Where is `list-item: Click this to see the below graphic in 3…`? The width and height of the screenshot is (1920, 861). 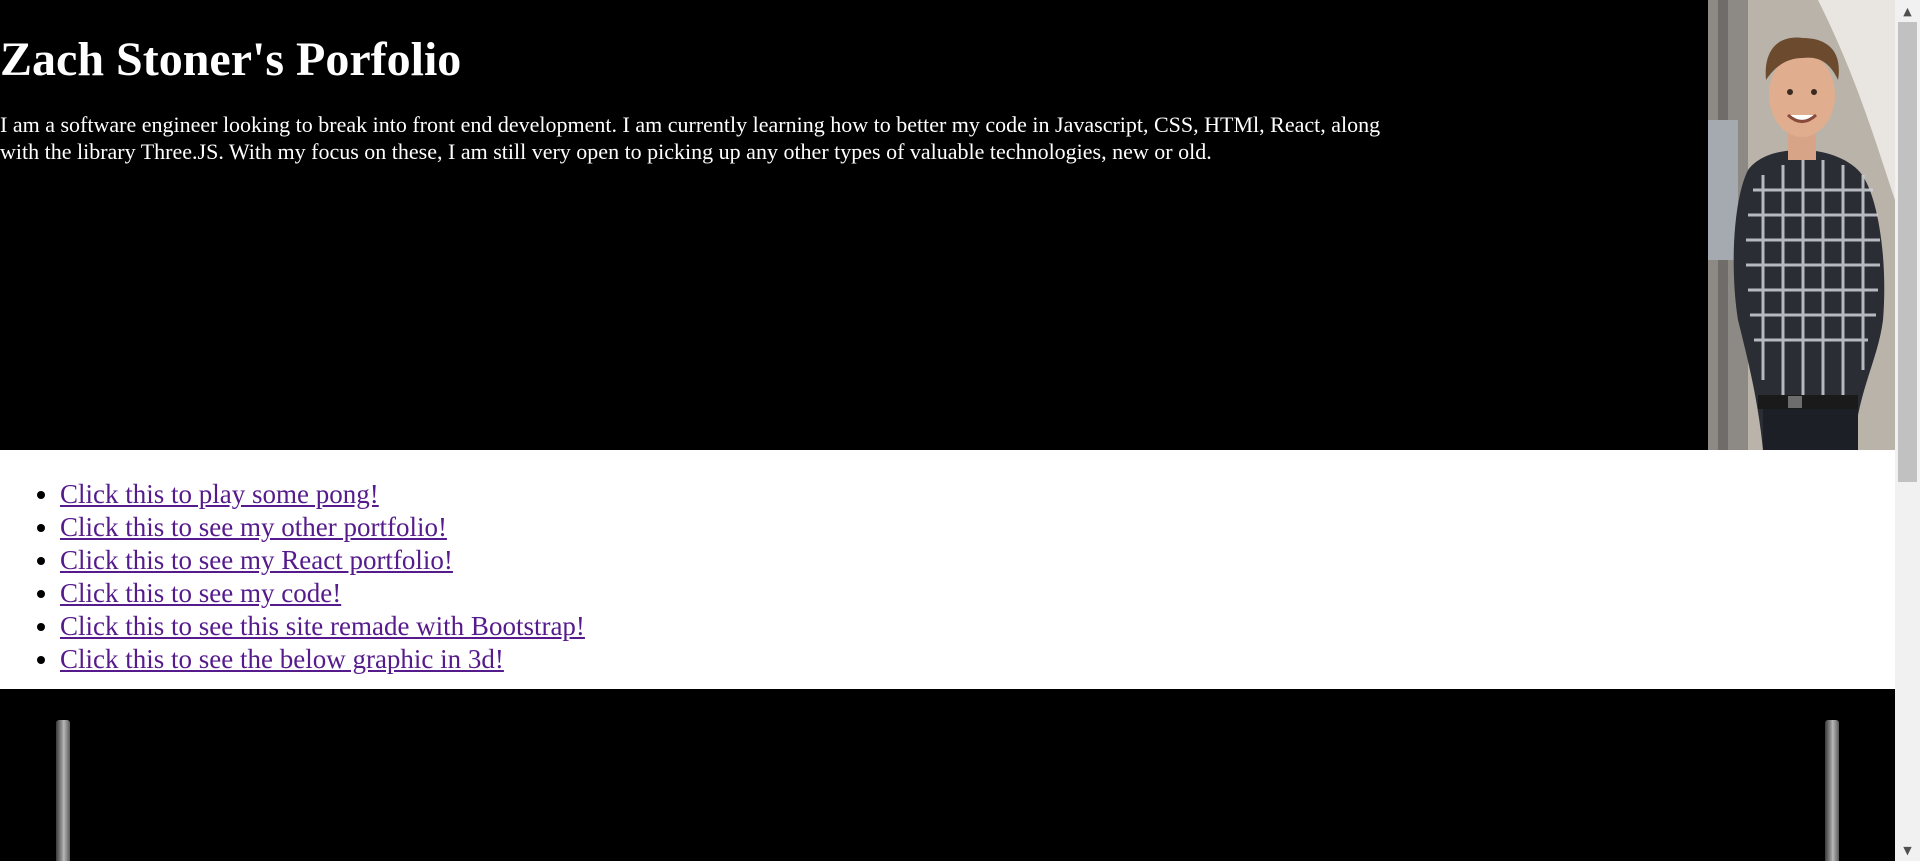
list-item: Click this to see the below graphic in 3… is located at coordinates (322, 659).